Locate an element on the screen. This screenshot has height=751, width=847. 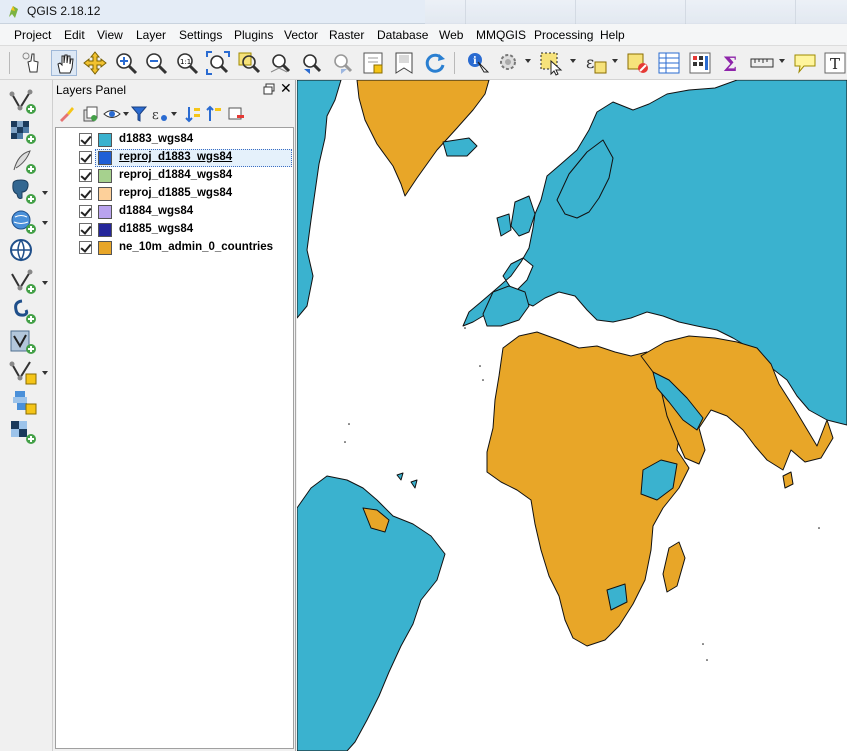
pan-to-selection-icon is located at coordinates (95, 63).